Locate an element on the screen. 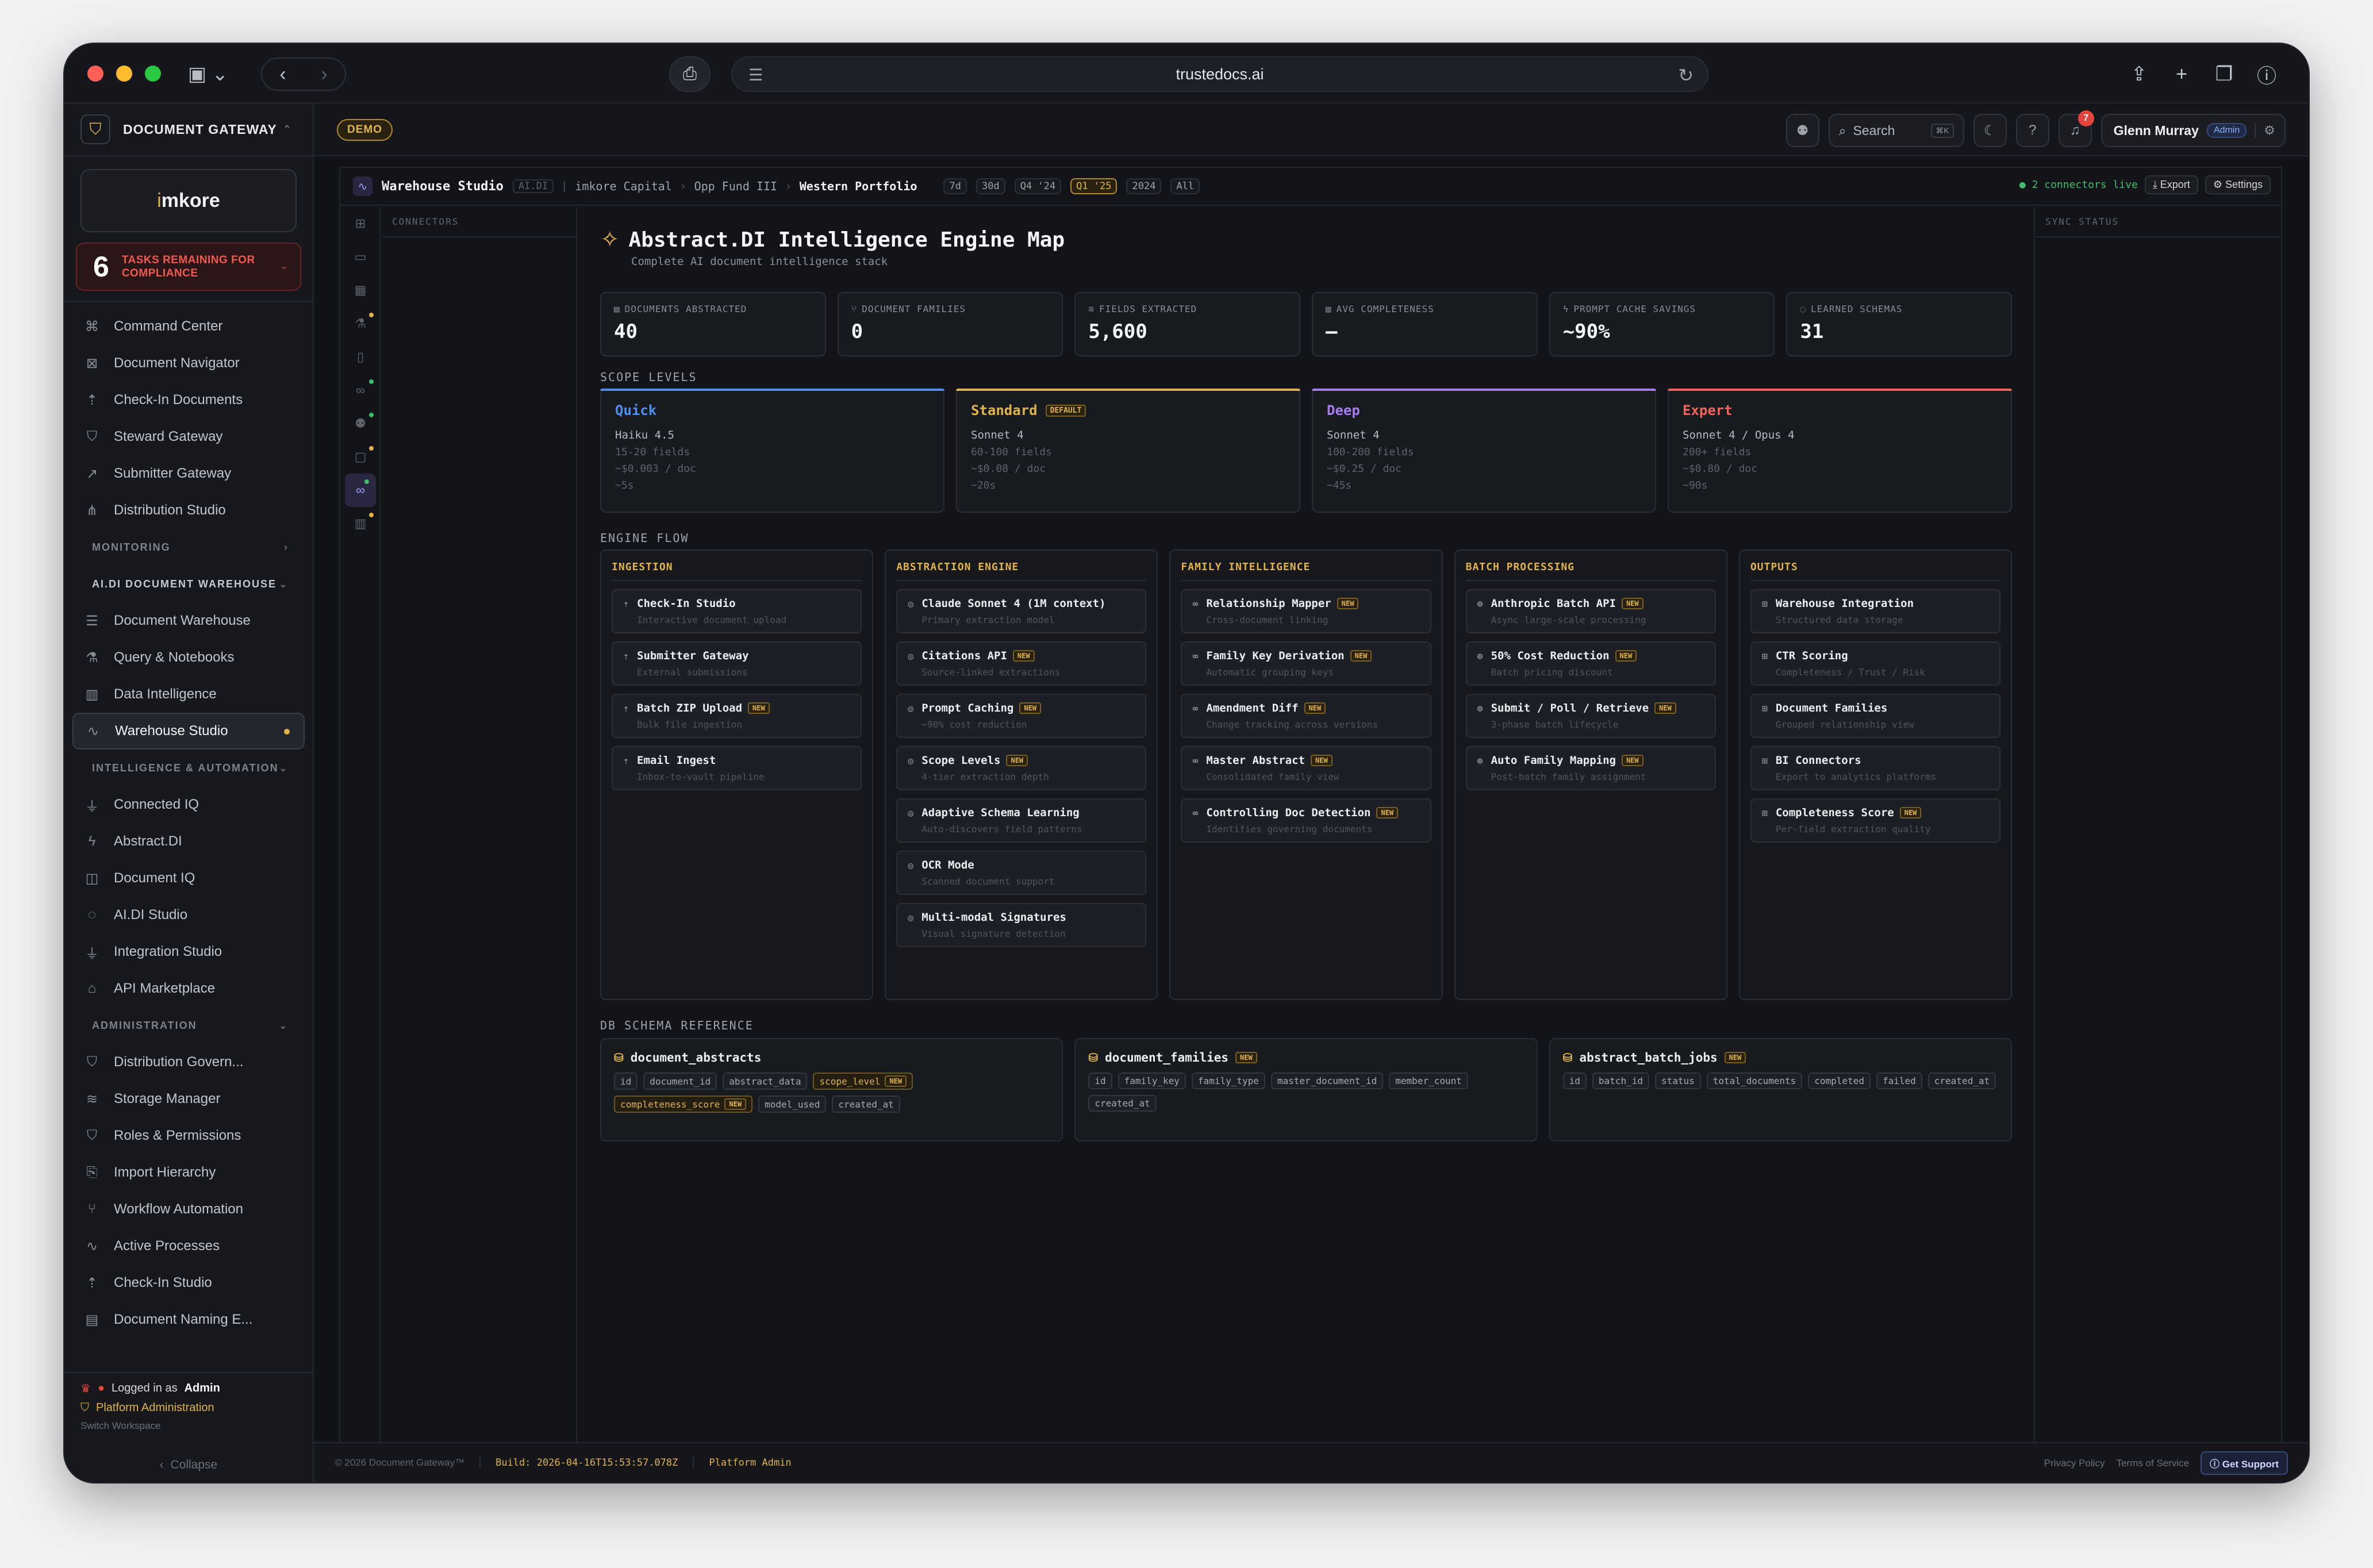 The image size is (2373, 1568). table-icon: ▦ is located at coordinates (360, 291).